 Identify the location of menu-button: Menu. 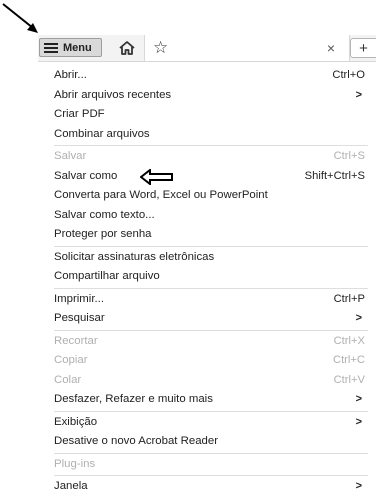
(70, 47).